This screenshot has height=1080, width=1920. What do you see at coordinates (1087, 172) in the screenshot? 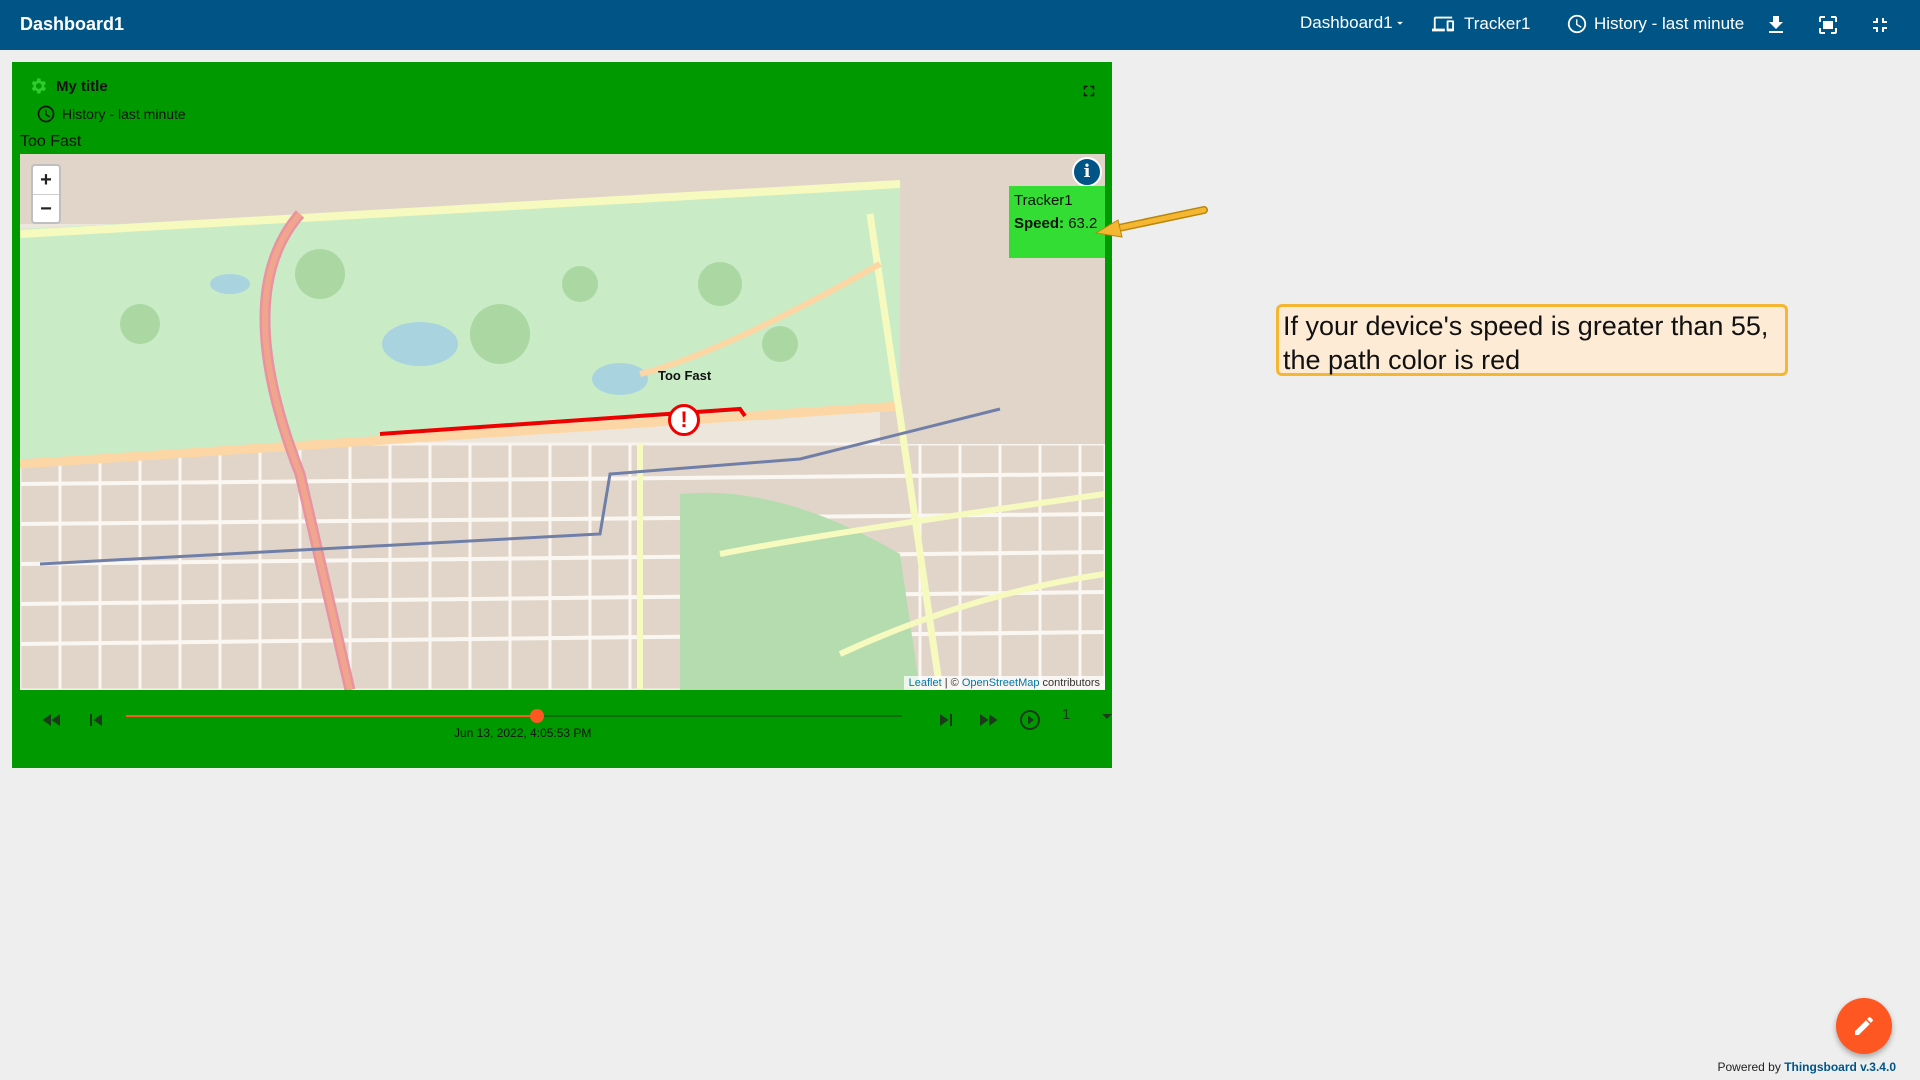
I see `info-icon: i` at bounding box center [1087, 172].